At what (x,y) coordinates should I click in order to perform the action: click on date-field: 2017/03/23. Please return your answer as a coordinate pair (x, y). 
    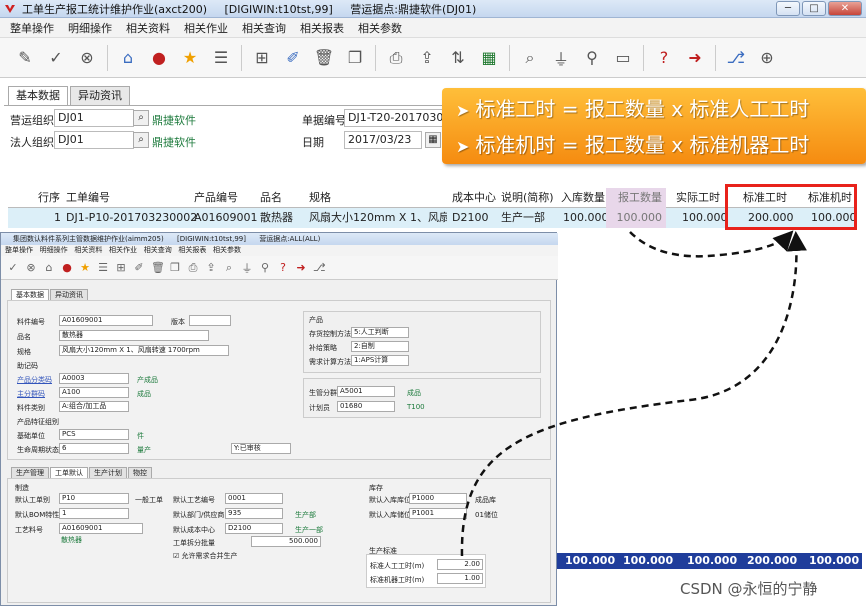
    Looking at the image, I should click on (383, 140).